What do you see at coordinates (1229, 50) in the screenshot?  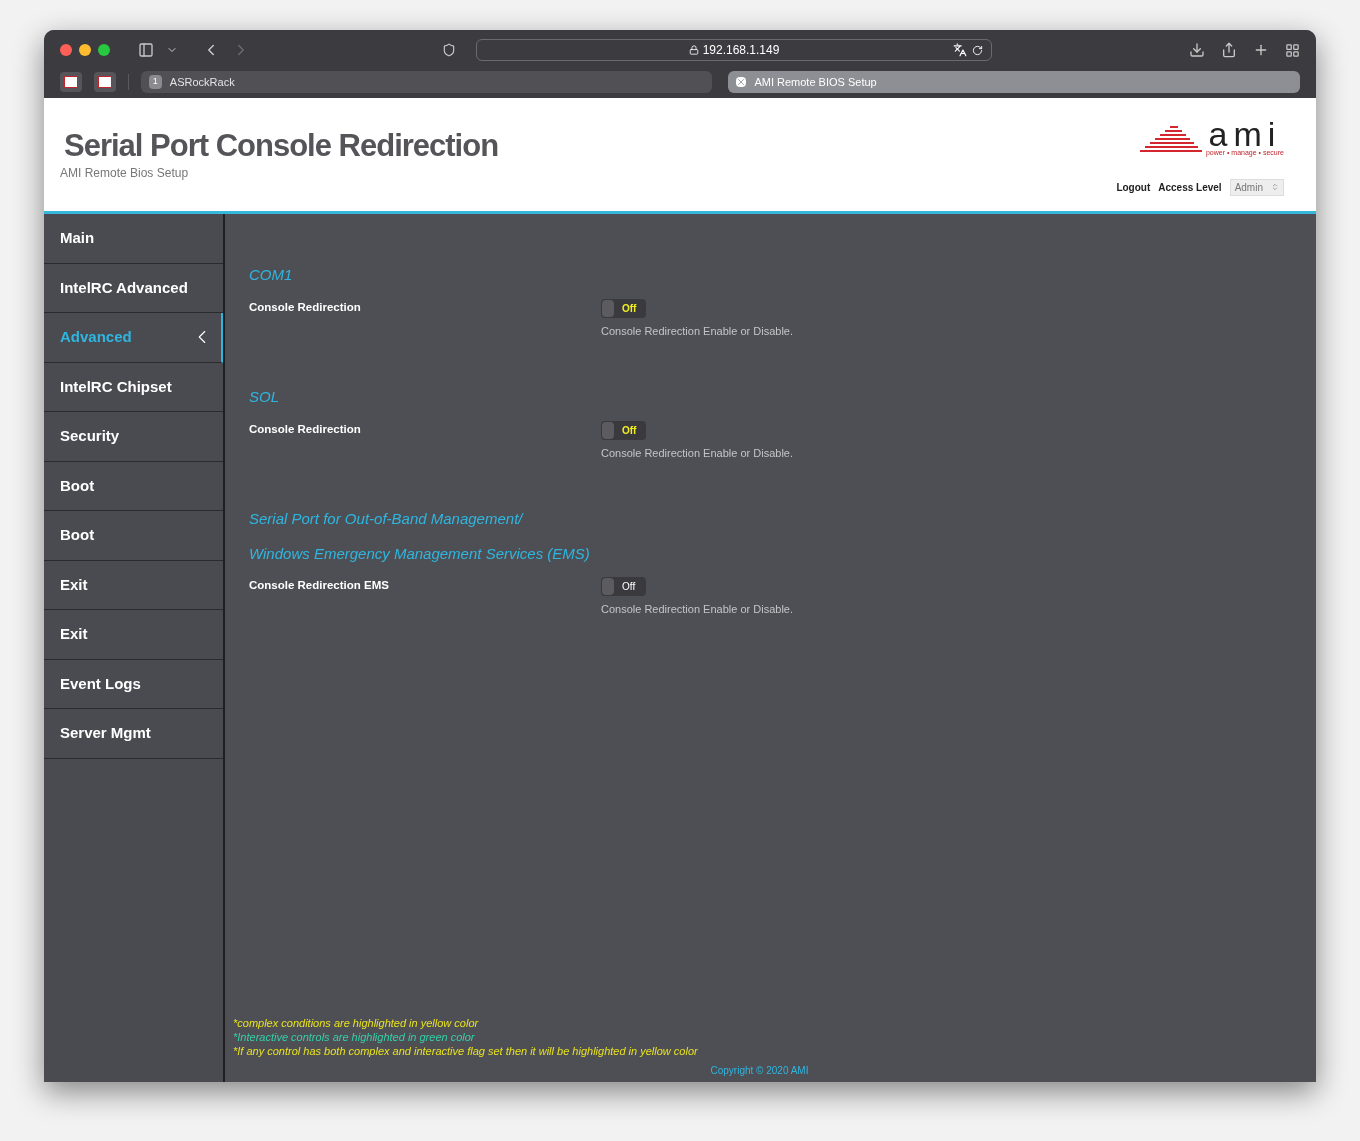 I see `share-icon` at bounding box center [1229, 50].